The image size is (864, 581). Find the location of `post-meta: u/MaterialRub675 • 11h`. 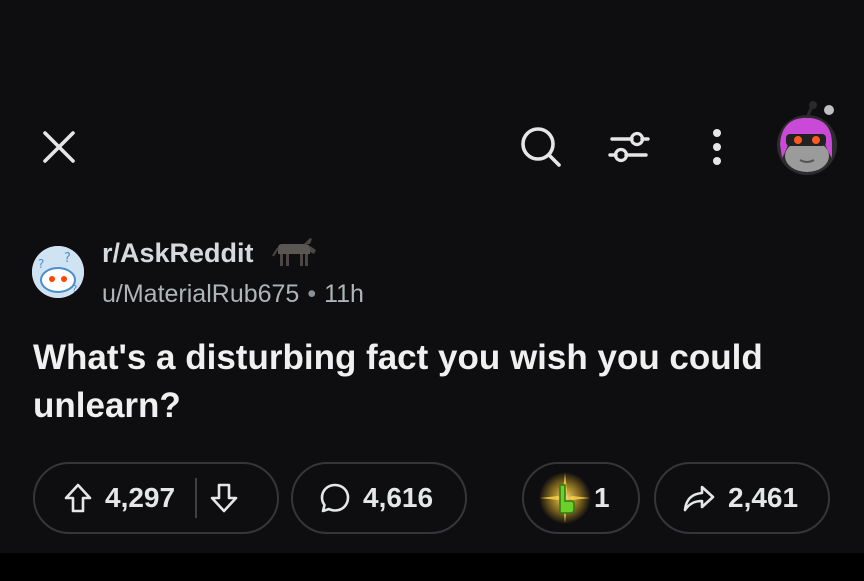

post-meta: u/MaterialRub675 • 11h is located at coordinates (233, 294).